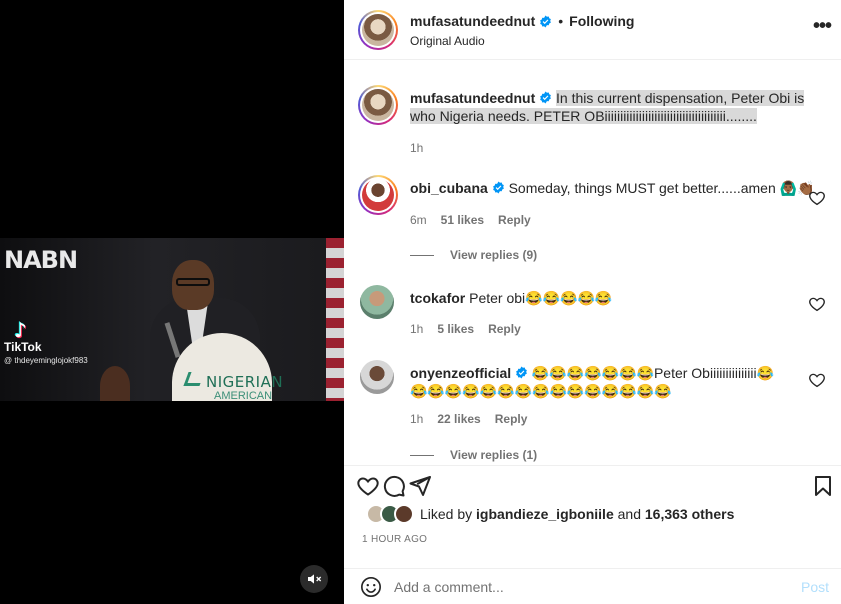 The height and width of the screenshot is (604, 841). What do you see at coordinates (420, 486) in the screenshot?
I see `share-send-icon` at bounding box center [420, 486].